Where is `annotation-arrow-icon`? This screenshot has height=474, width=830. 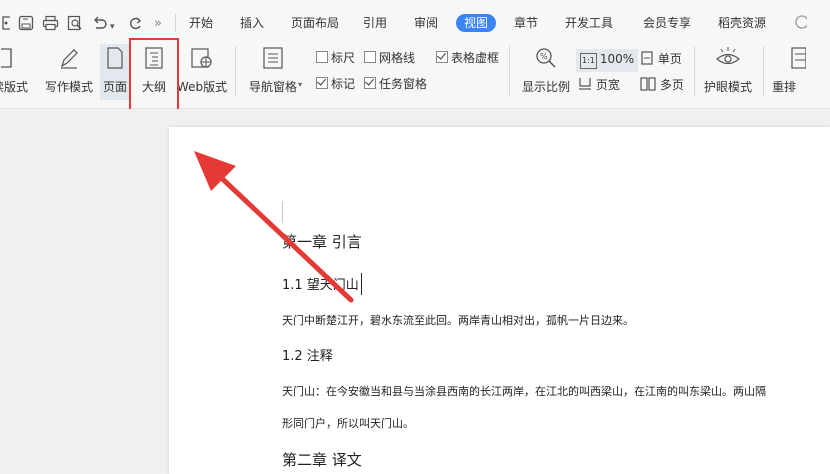 annotation-arrow-icon is located at coordinates (274, 227).